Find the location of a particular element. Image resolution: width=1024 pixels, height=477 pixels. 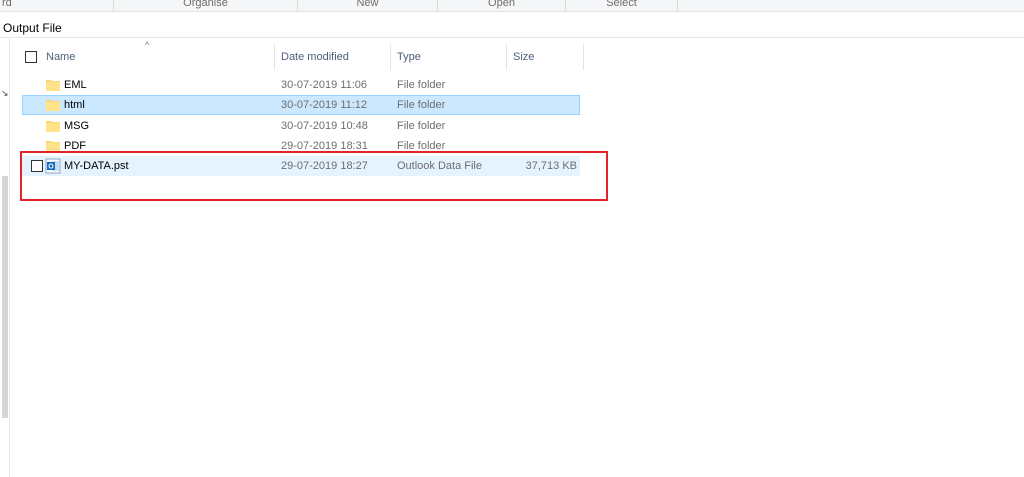

file-row-html: html 30-07-2019 11:12 File folder is located at coordinates (301, 105).